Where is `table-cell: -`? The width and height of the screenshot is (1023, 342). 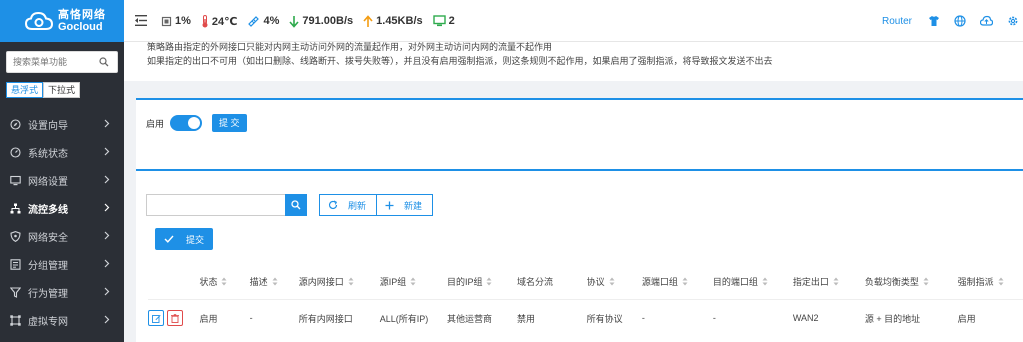
table-cell: - is located at coordinates (643, 318).